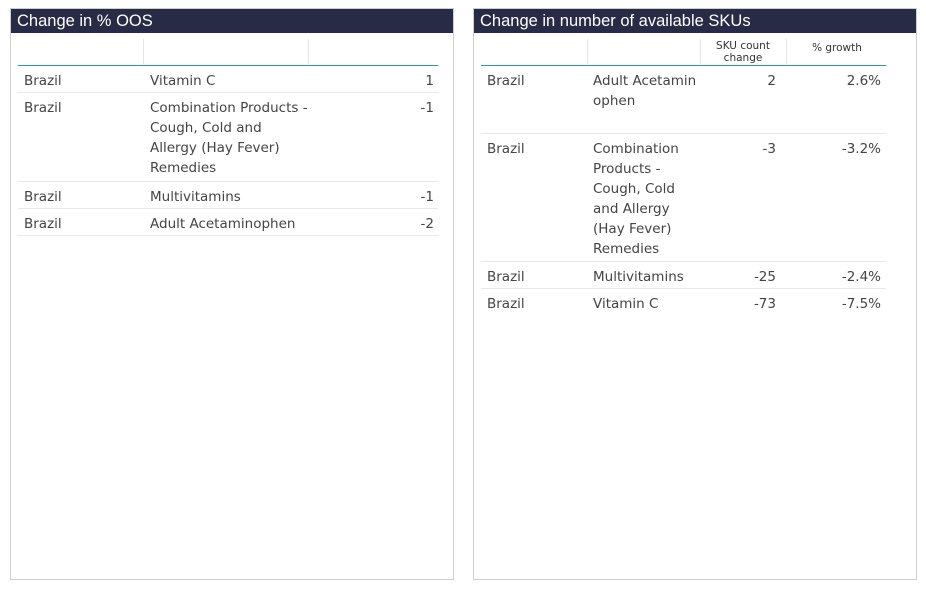 Image resolution: width=926 pixels, height=595 pixels. What do you see at coordinates (228, 79) in the screenshot?
I see `table-row: Brazil Vitamin C 1` at bounding box center [228, 79].